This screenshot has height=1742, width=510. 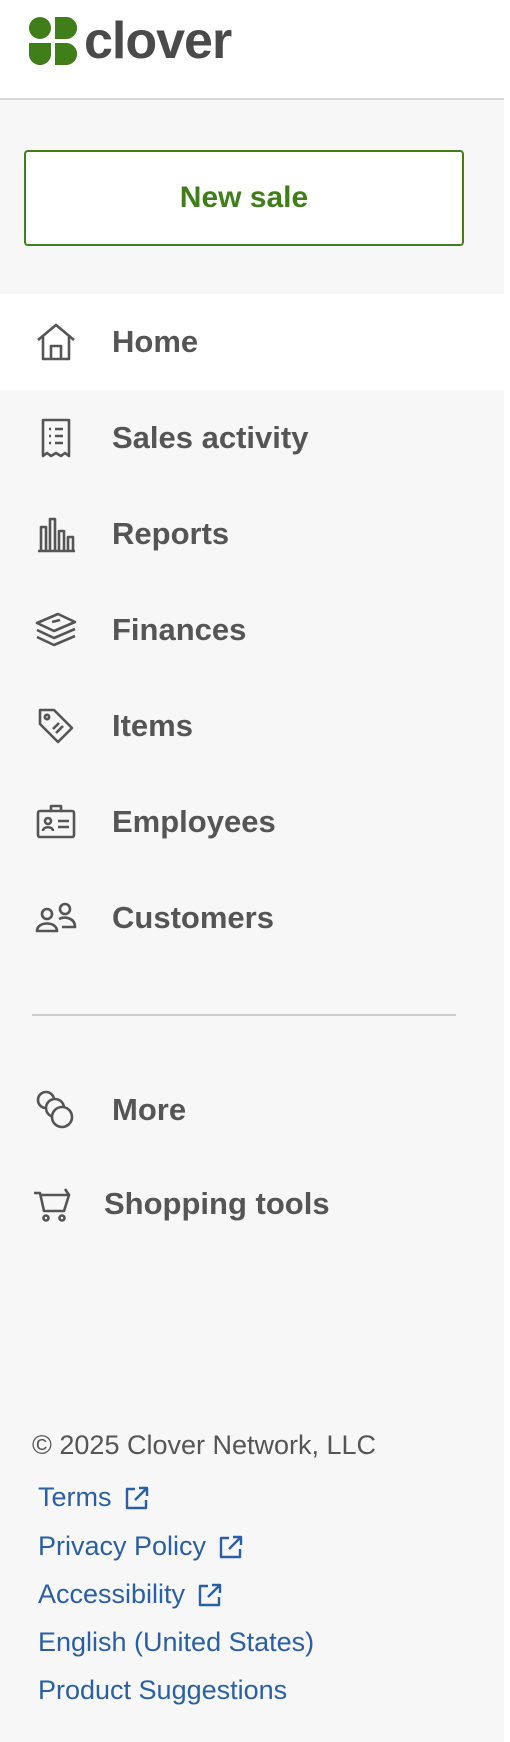 What do you see at coordinates (210, 437) in the screenshot?
I see `nav-label-sales-activity: Sales activity` at bounding box center [210, 437].